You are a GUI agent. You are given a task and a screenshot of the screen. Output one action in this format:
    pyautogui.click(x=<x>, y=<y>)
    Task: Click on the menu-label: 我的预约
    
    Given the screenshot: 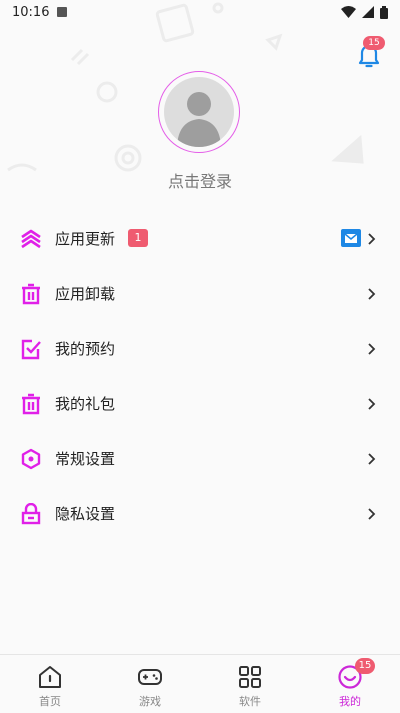 What is the action you would take?
    pyautogui.click(x=85, y=349)
    